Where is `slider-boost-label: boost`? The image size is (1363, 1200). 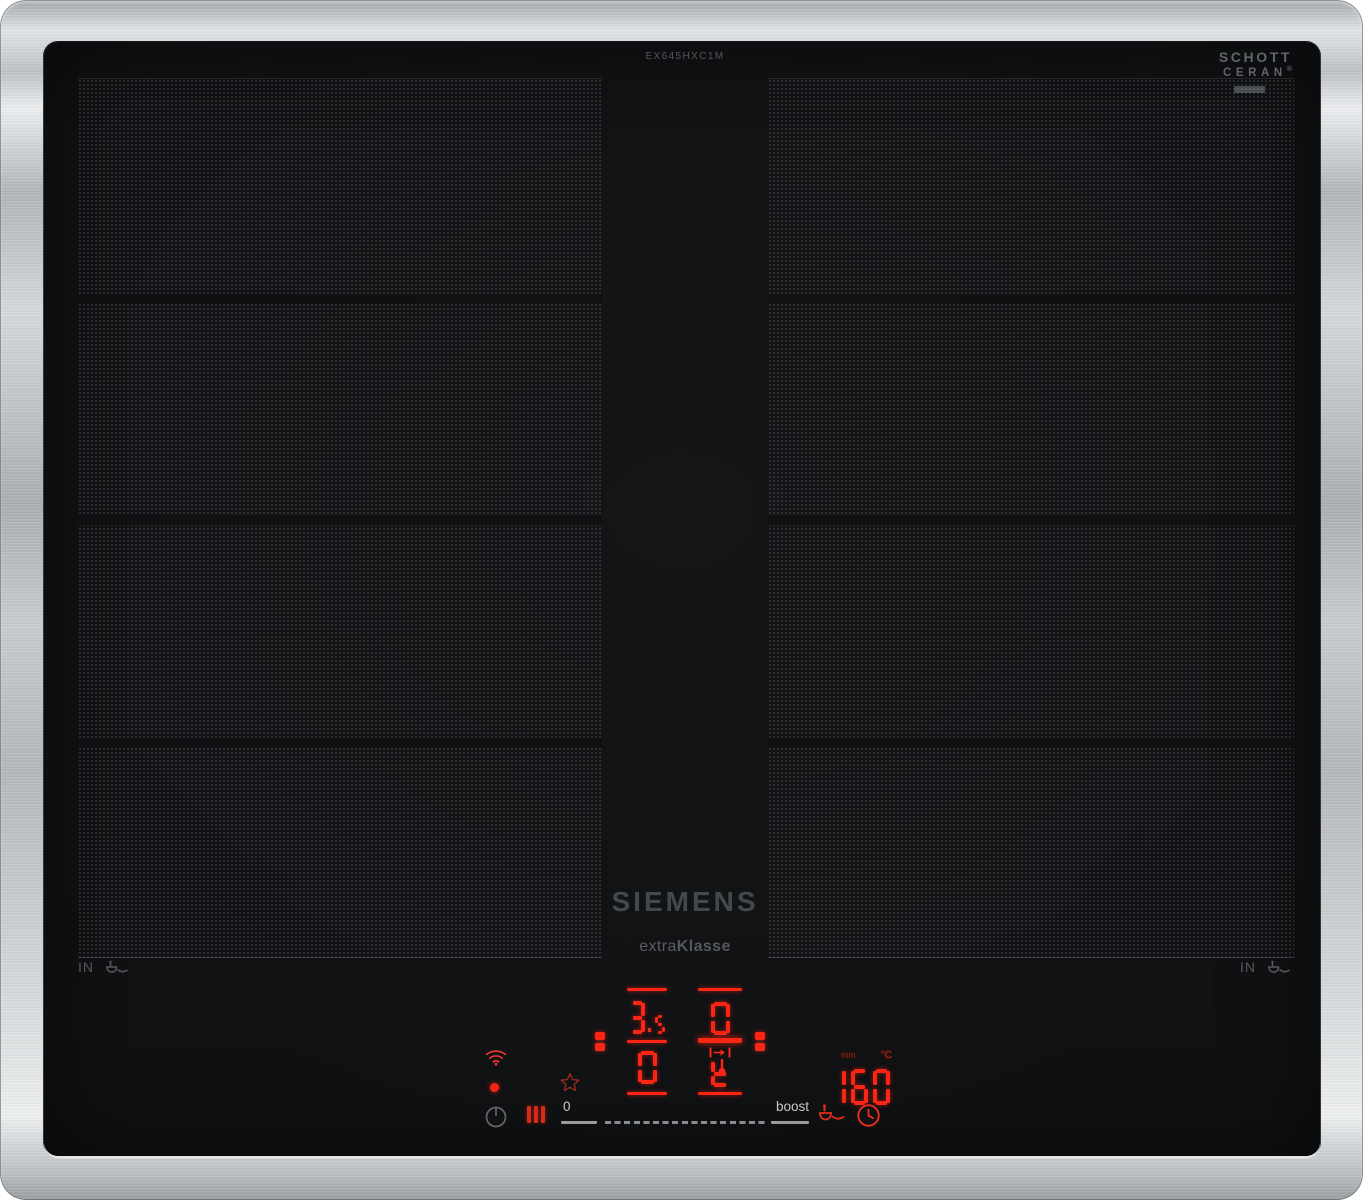 slider-boost-label: boost is located at coordinates (792, 1106).